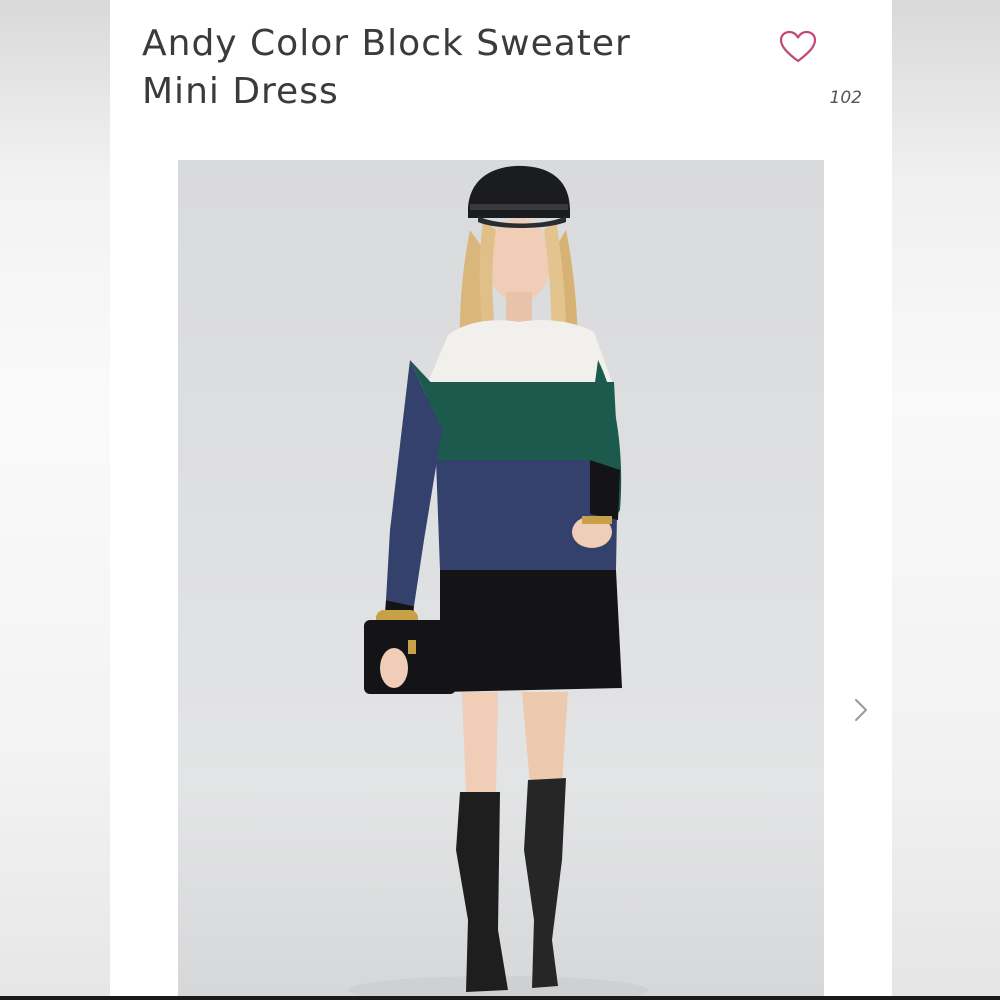  I want to click on like-count: 102, so click(845, 98).